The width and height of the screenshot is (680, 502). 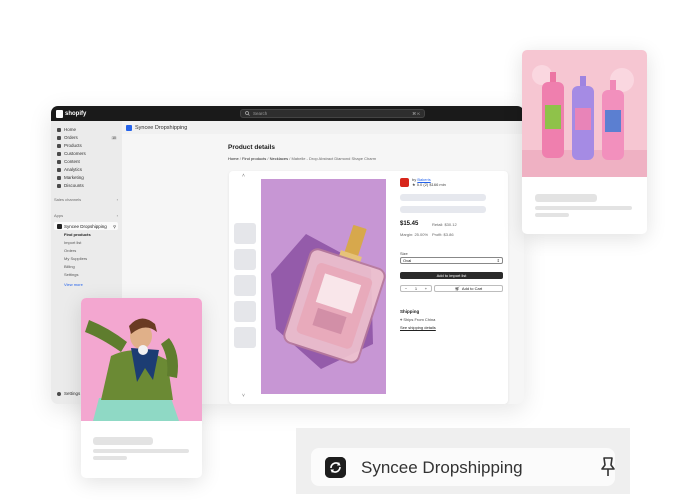 I want to click on subnav-my-suppliers: My Suppliers, so click(x=75, y=258).